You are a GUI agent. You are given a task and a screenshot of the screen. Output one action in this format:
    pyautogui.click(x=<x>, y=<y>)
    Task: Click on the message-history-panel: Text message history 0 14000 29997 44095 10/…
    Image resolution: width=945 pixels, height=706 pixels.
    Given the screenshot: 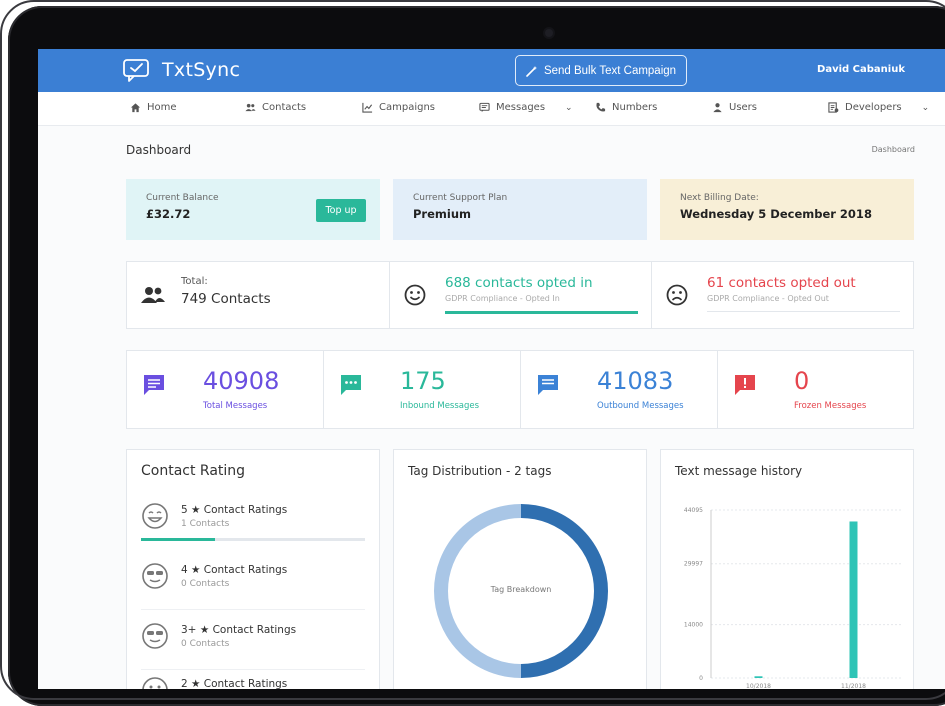 What is the action you would take?
    pyautogui.click(x=787, y=569)
    